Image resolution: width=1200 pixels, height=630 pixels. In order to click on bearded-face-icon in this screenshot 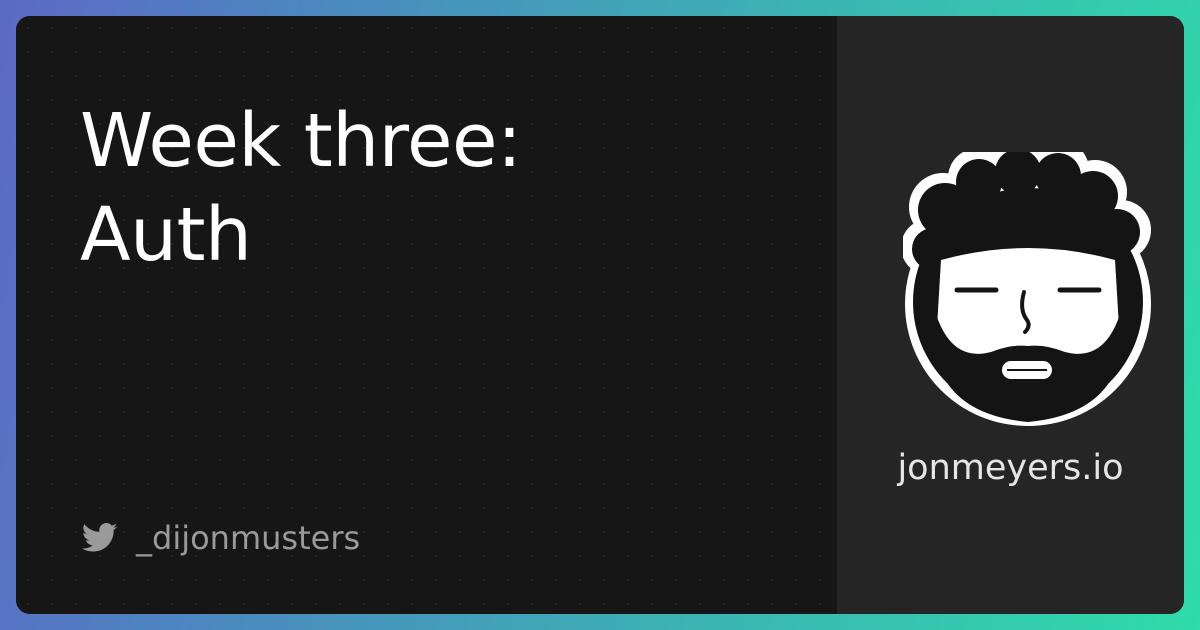, I will do `click(1027, 289)`.